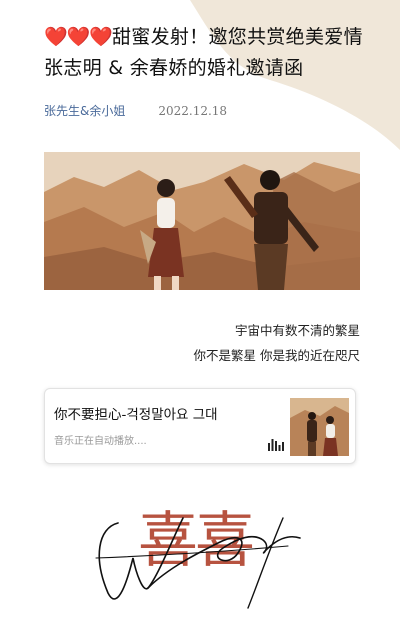 The height and width of the screenshot is (630, 400). I want to click on article-meta: 张先生&余小姐 2022.12.18, so click(135, 110).